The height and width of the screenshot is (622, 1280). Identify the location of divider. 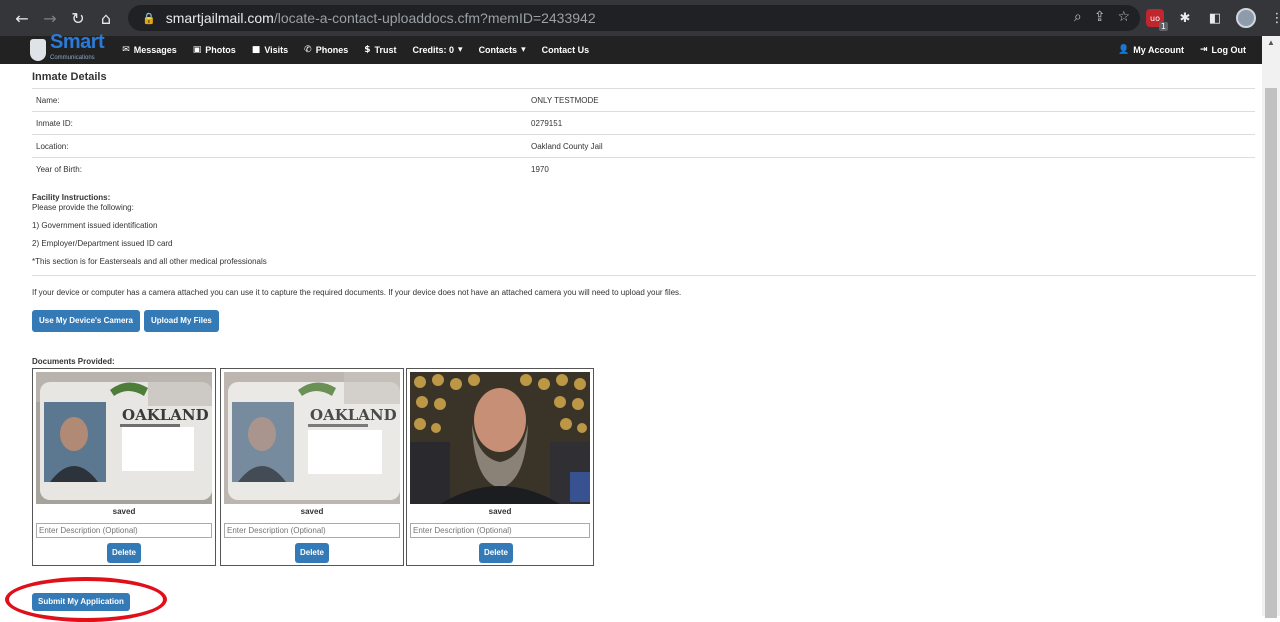
(644, 275).